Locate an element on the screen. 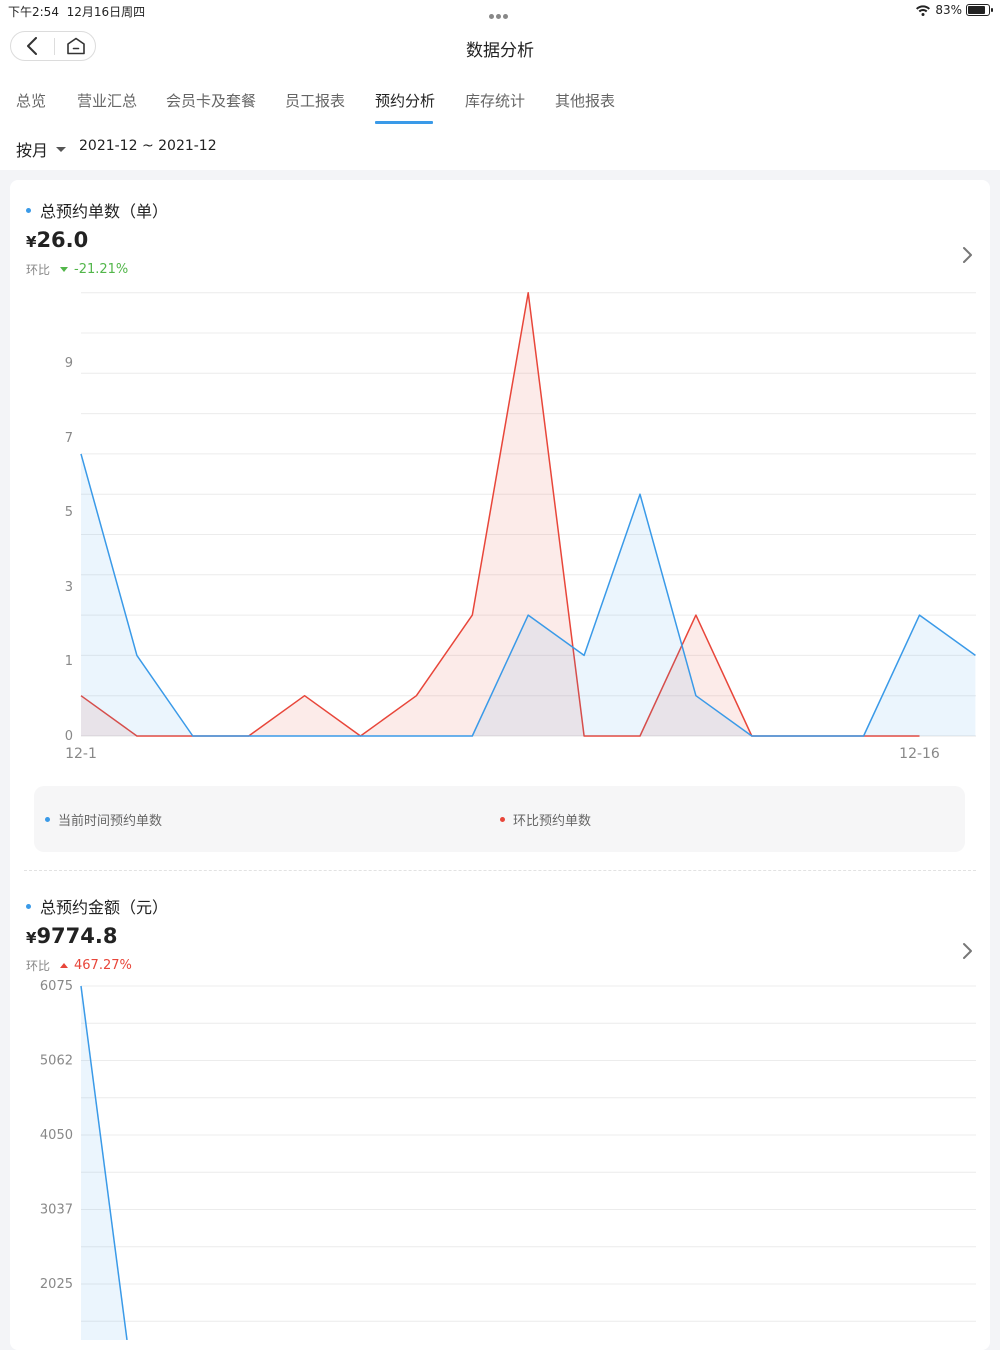 This screenshot has height=1350, width=1000. tab-inventory-stats: 库存统计 is located at coordinates (495, 100).